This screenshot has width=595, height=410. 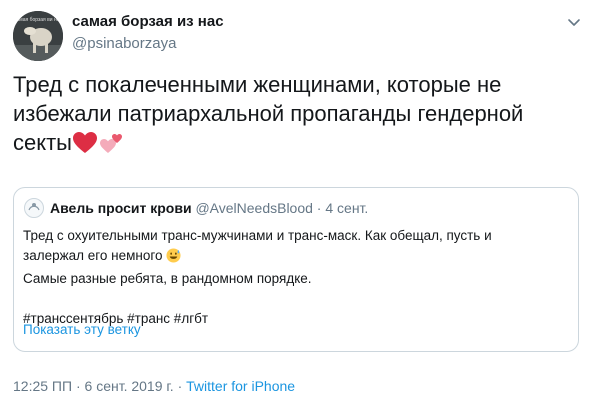 What do you see at coordinates (42, 142) in the screenshot?
I see `tweet-line: секты` at bounding box center [42, 142].